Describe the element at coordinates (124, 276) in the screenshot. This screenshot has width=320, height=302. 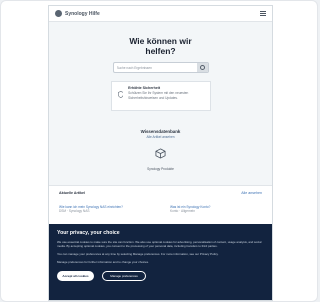
I see `manage-preferences-button: Manage preferences` at that location.